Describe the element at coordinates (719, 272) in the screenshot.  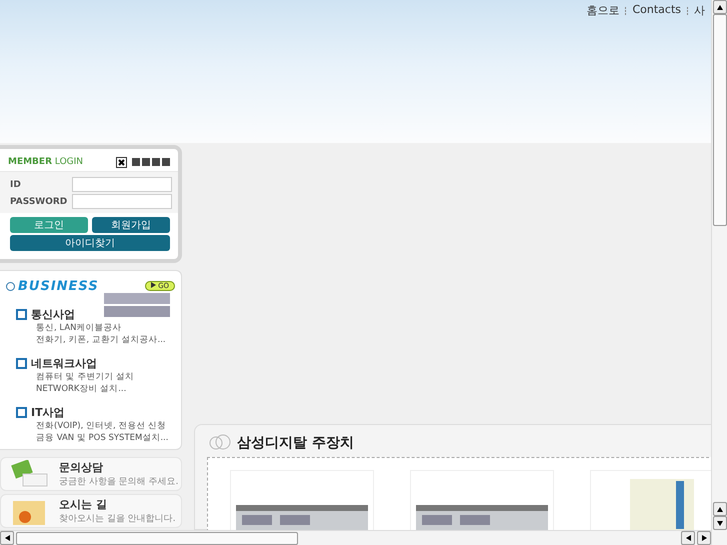
I see `vertical-scrollbar` at that location.